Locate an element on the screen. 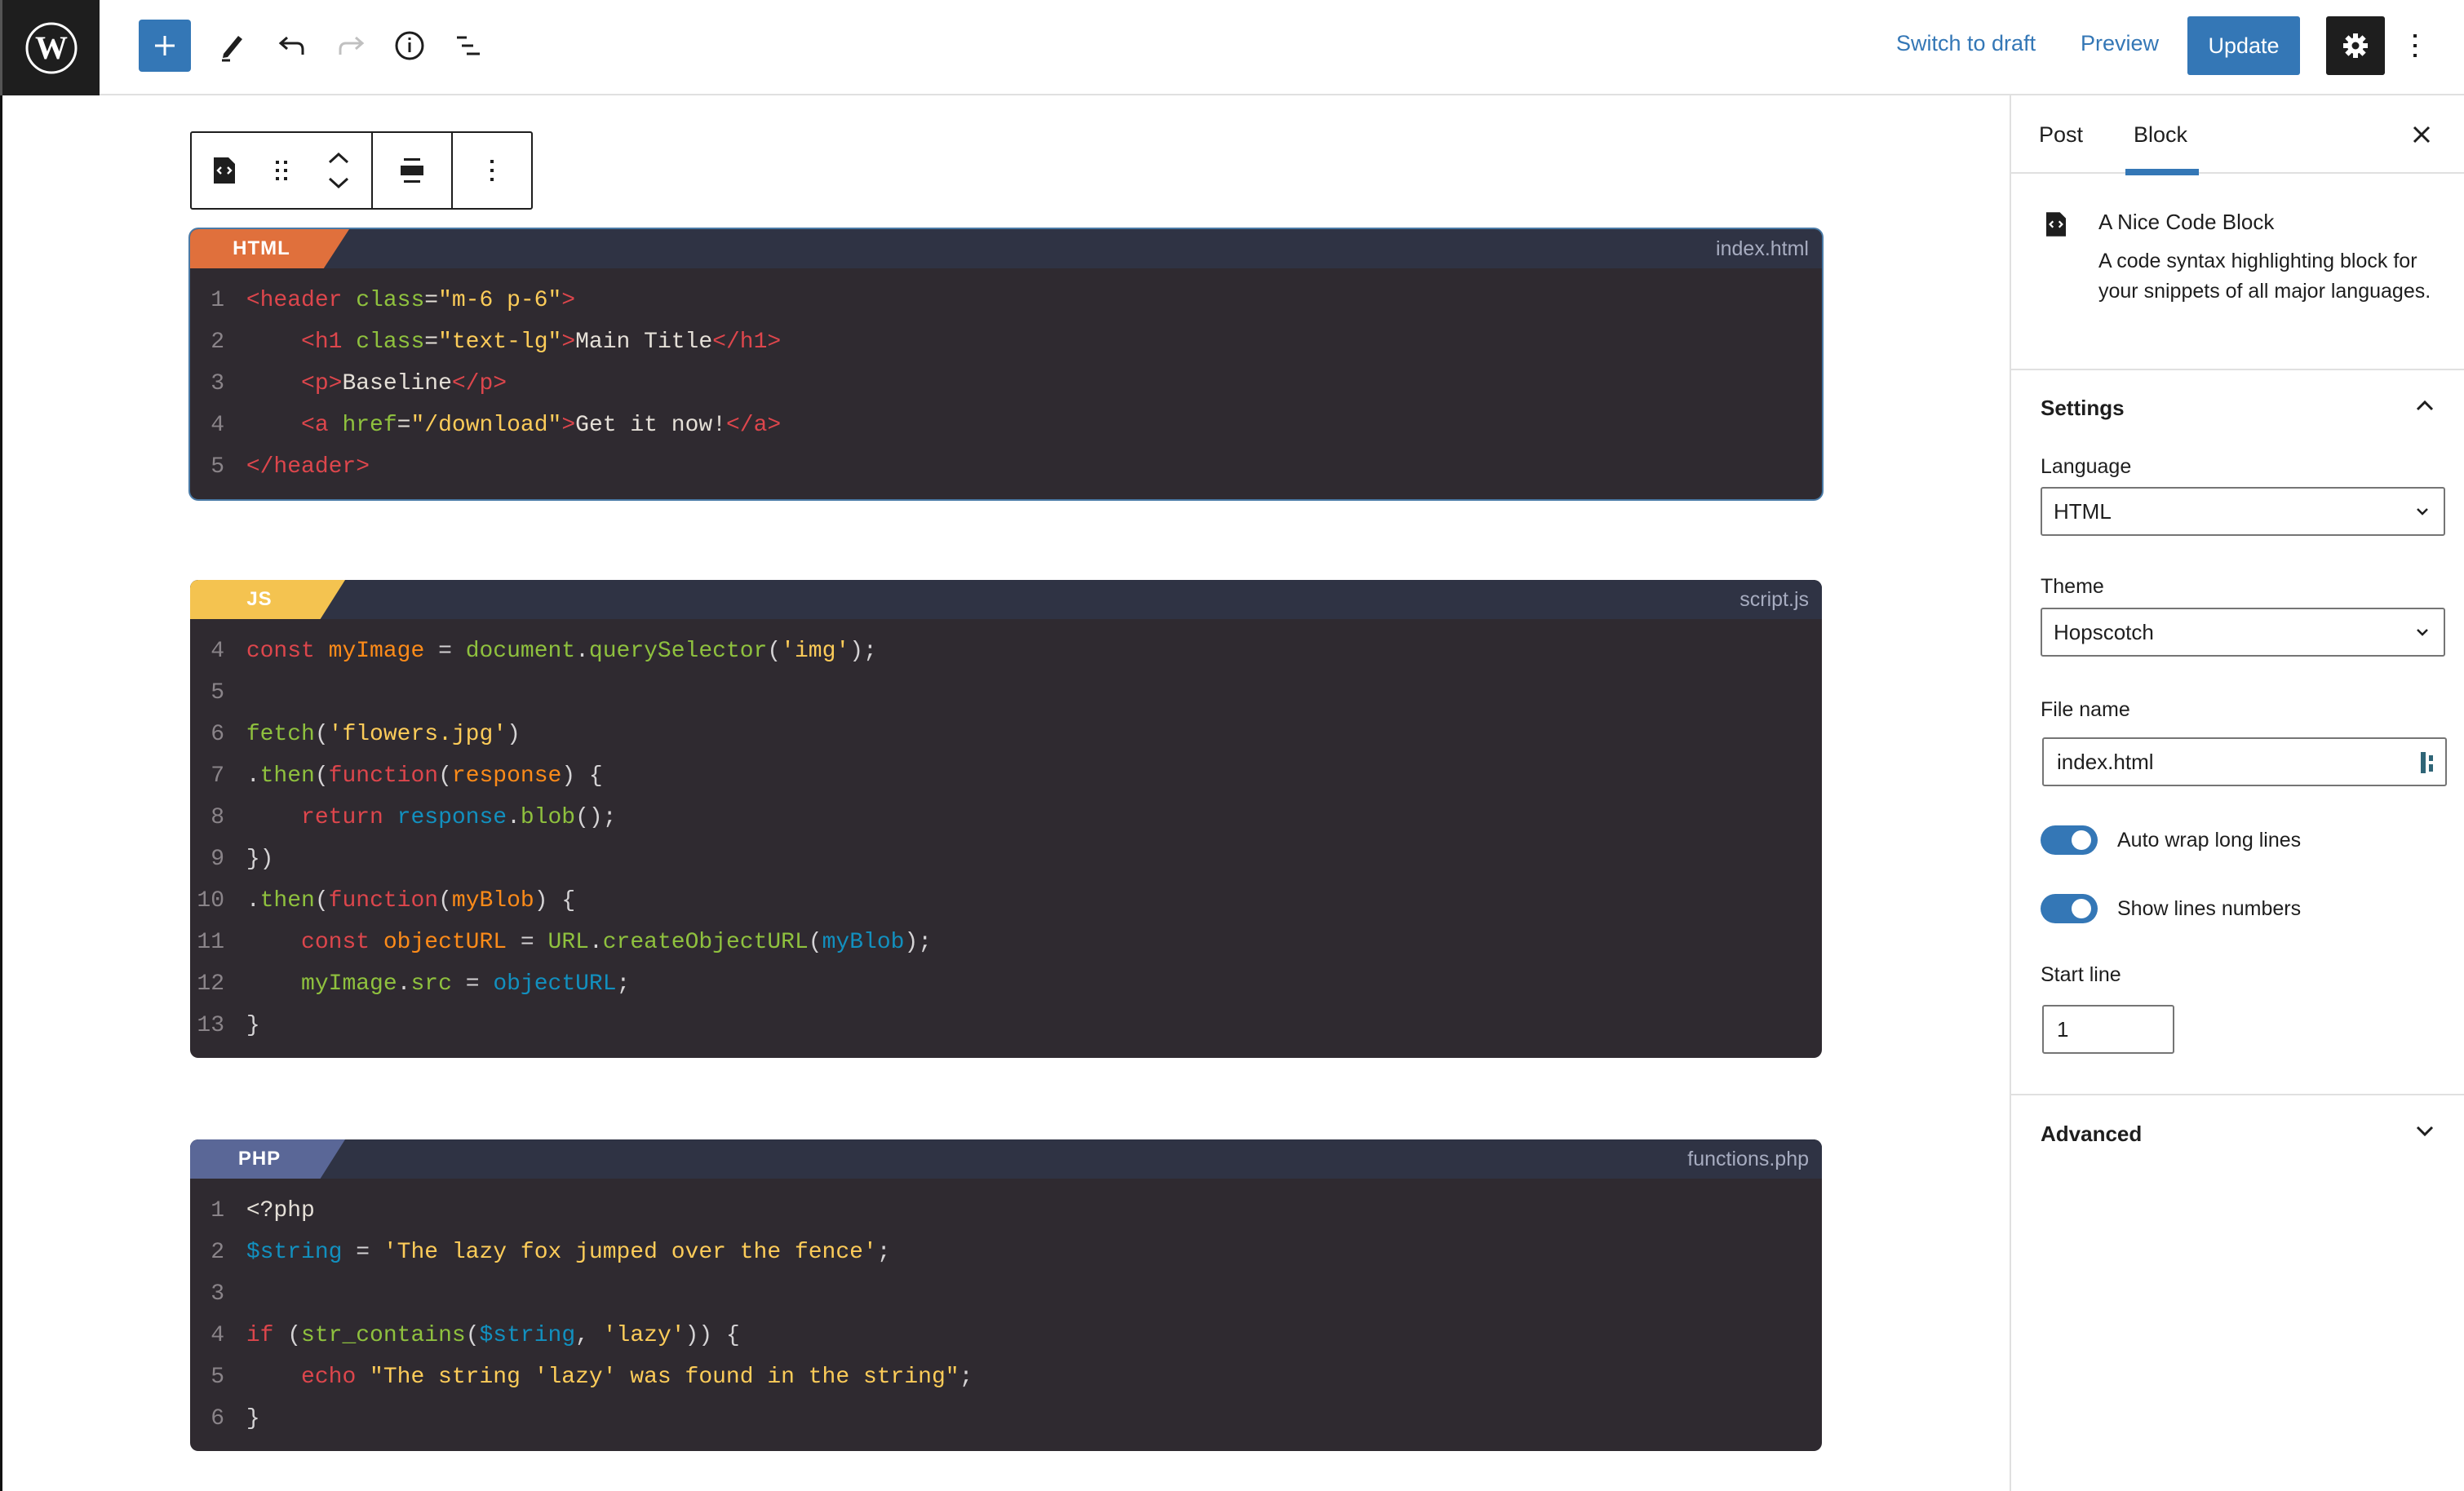 The image size is (2464, 1491). tab-block: Block is located at coordinates (2162, 135).